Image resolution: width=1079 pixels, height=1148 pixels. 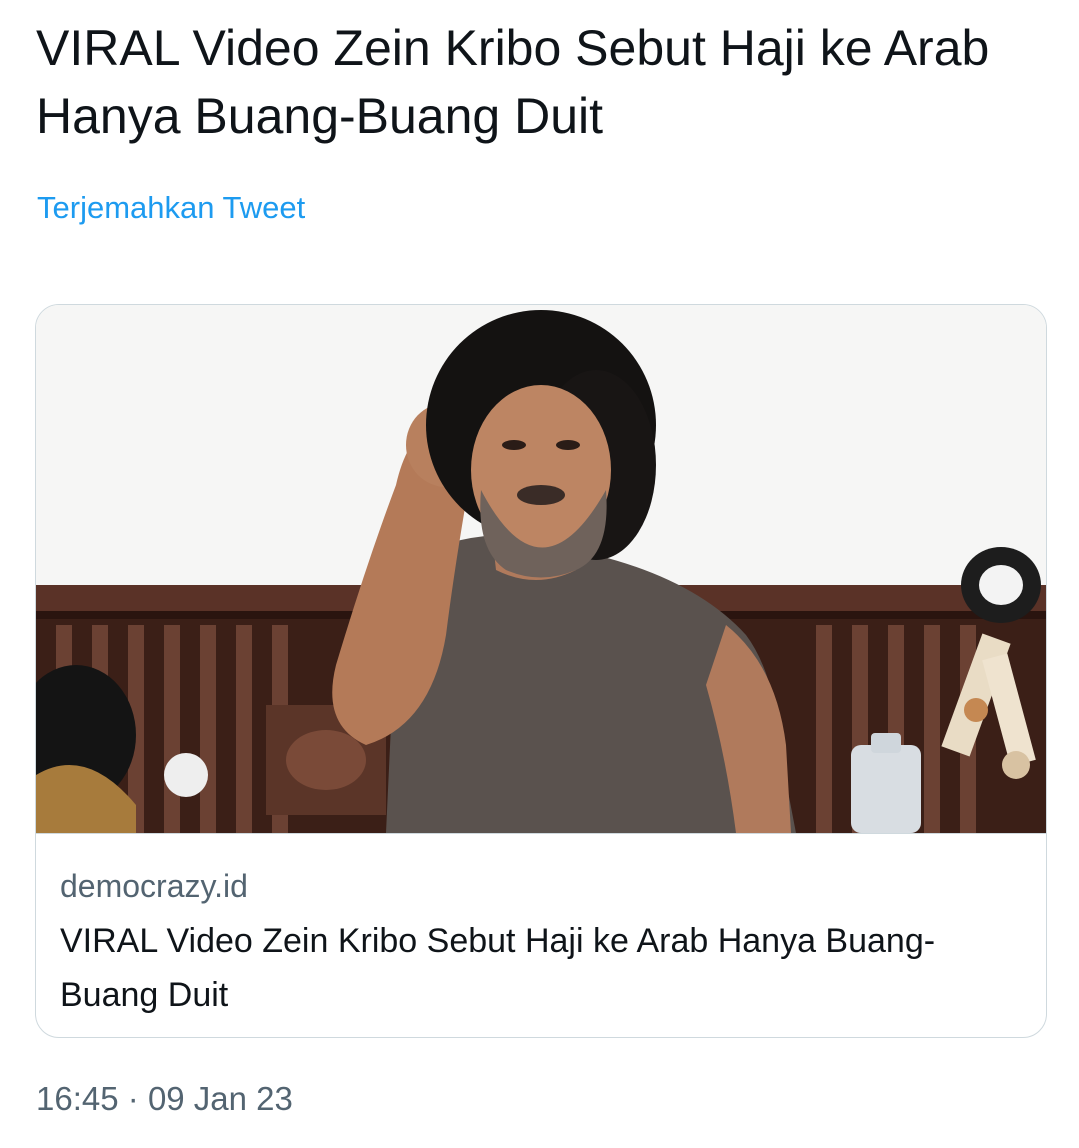 What do you see at coordinates (220, 1098) in the screenshot?
I see `tweet-date: 09 Jan 23` at bounding box center [220, 1098].